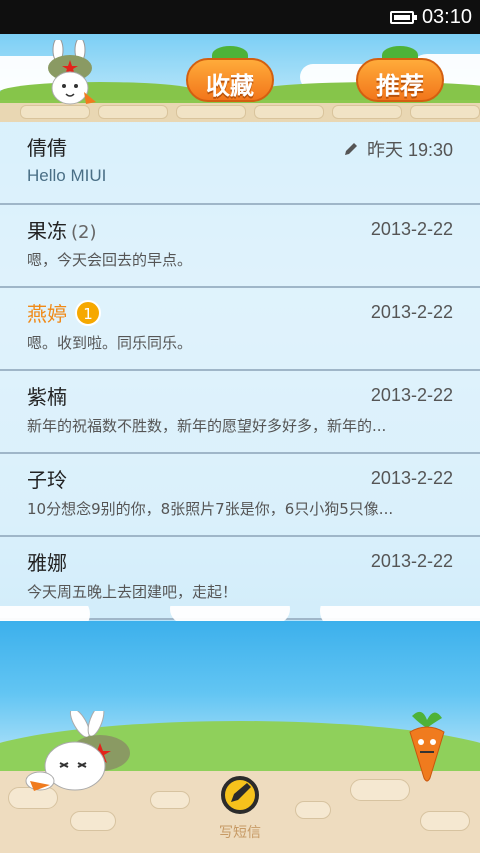  What do you see at coordinates (88, 313) in the screenshot?
I see `unread-badge: 1` at bounding box center [88, 313].